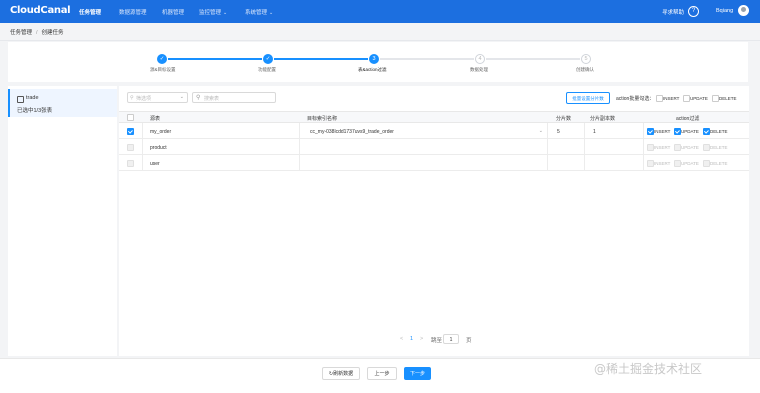  Describe the element at coordinates (267, 69) in the screenshot. I see `step-2-label: 功能配置` at that location.